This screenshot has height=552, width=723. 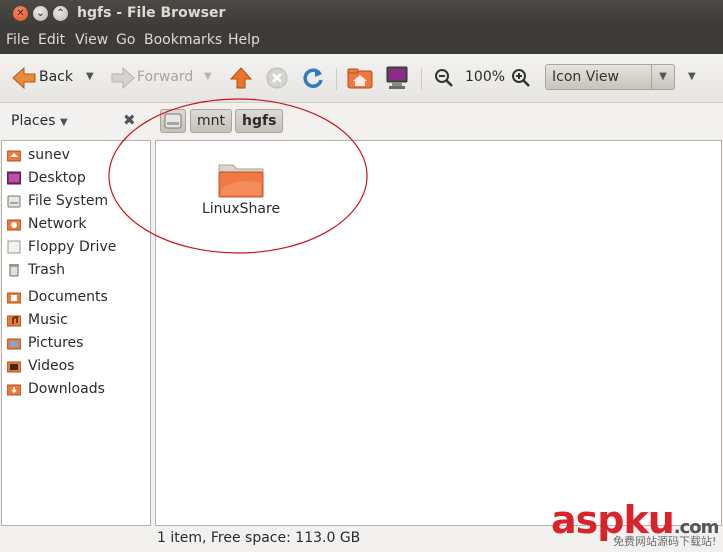 I want to click on sidebar-item-label: Music, so click(x=48, y=320).